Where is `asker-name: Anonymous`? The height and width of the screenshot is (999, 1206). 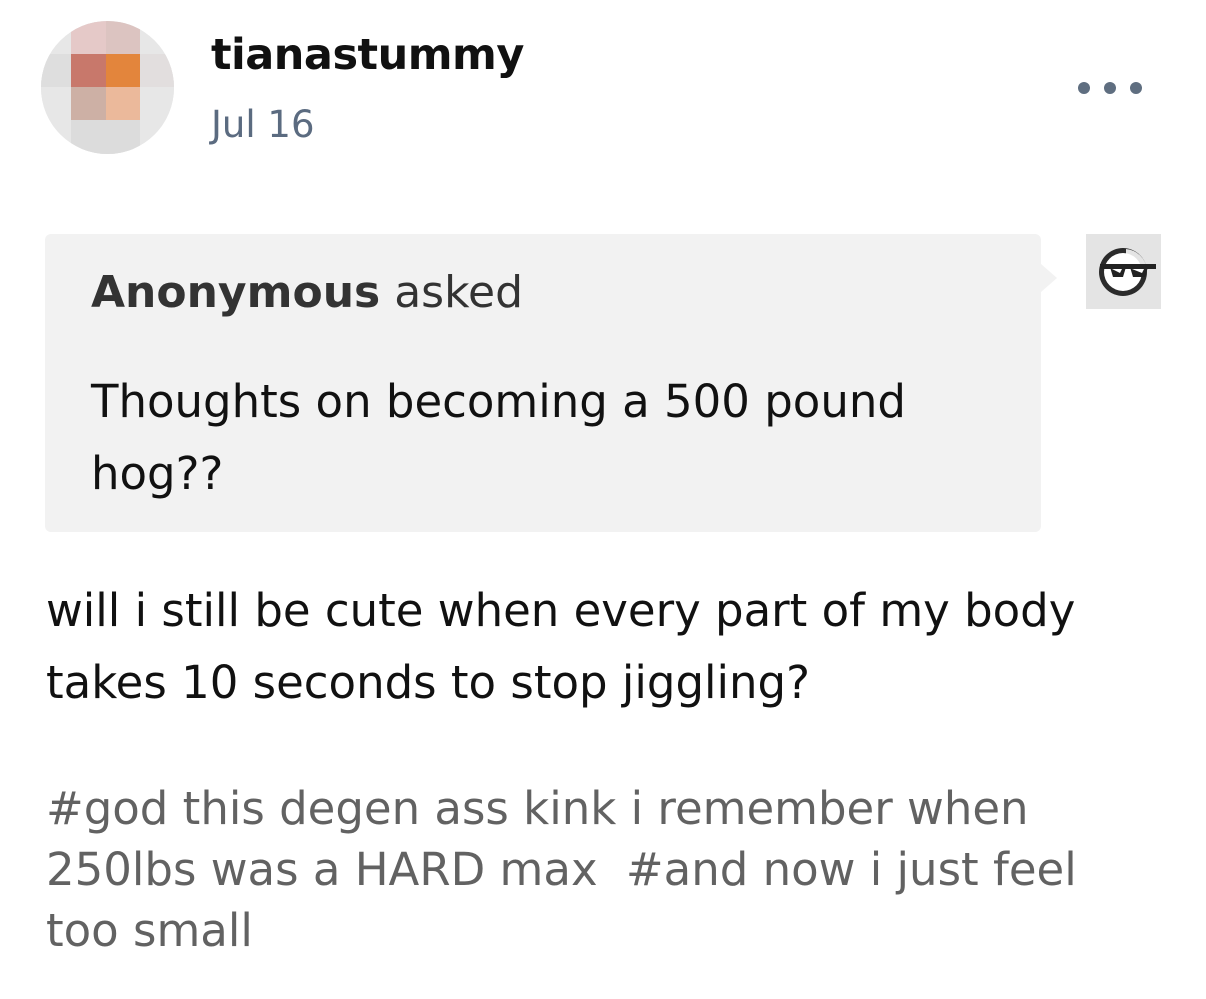 asker-name: Anonymous is located at coordinates (235, 292).